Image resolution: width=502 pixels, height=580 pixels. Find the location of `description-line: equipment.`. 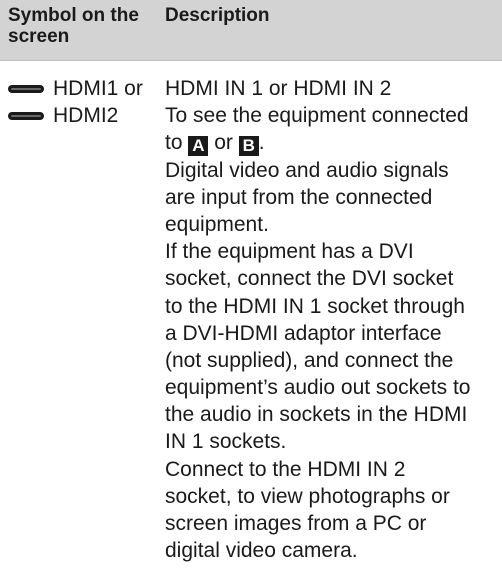

description-line: equipment. is located at coordinates (217, 224).